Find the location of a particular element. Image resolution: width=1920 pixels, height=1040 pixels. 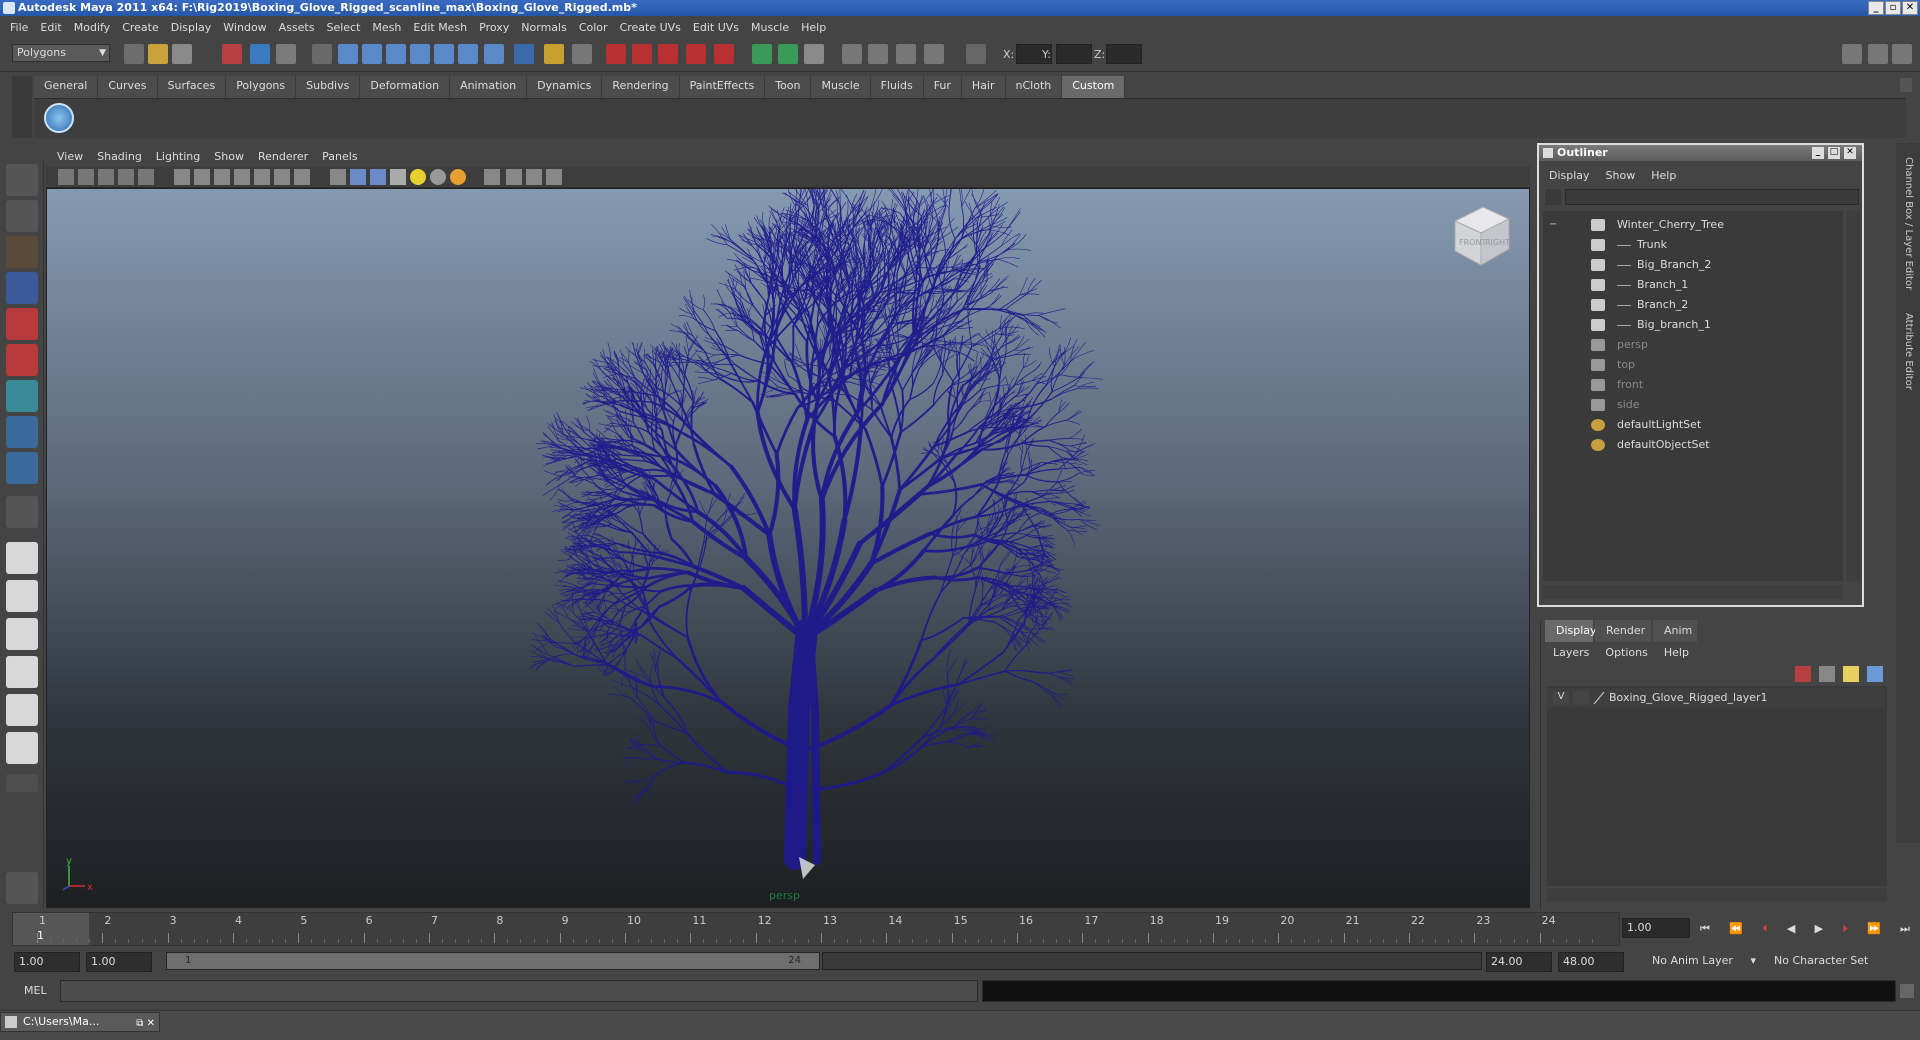

layer-menu-layers: Layers is located at coordinates (1573, 652).